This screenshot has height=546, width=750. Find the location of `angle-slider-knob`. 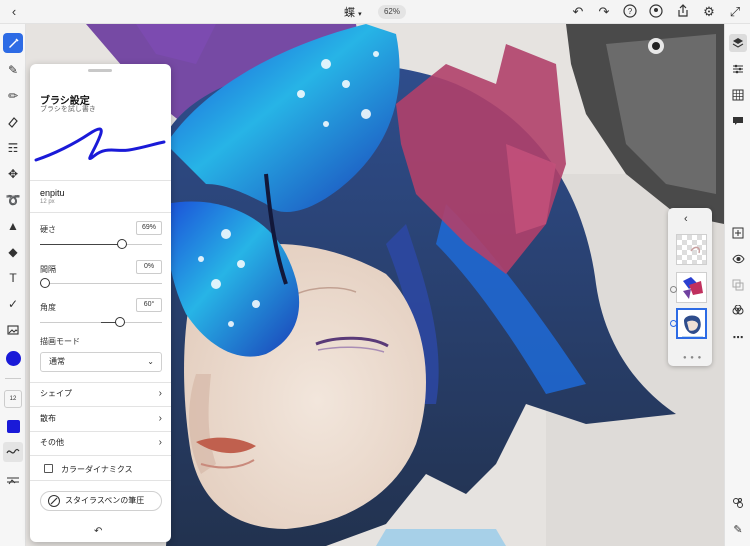

angle-slider-knob is located at coordinates (120, 322).